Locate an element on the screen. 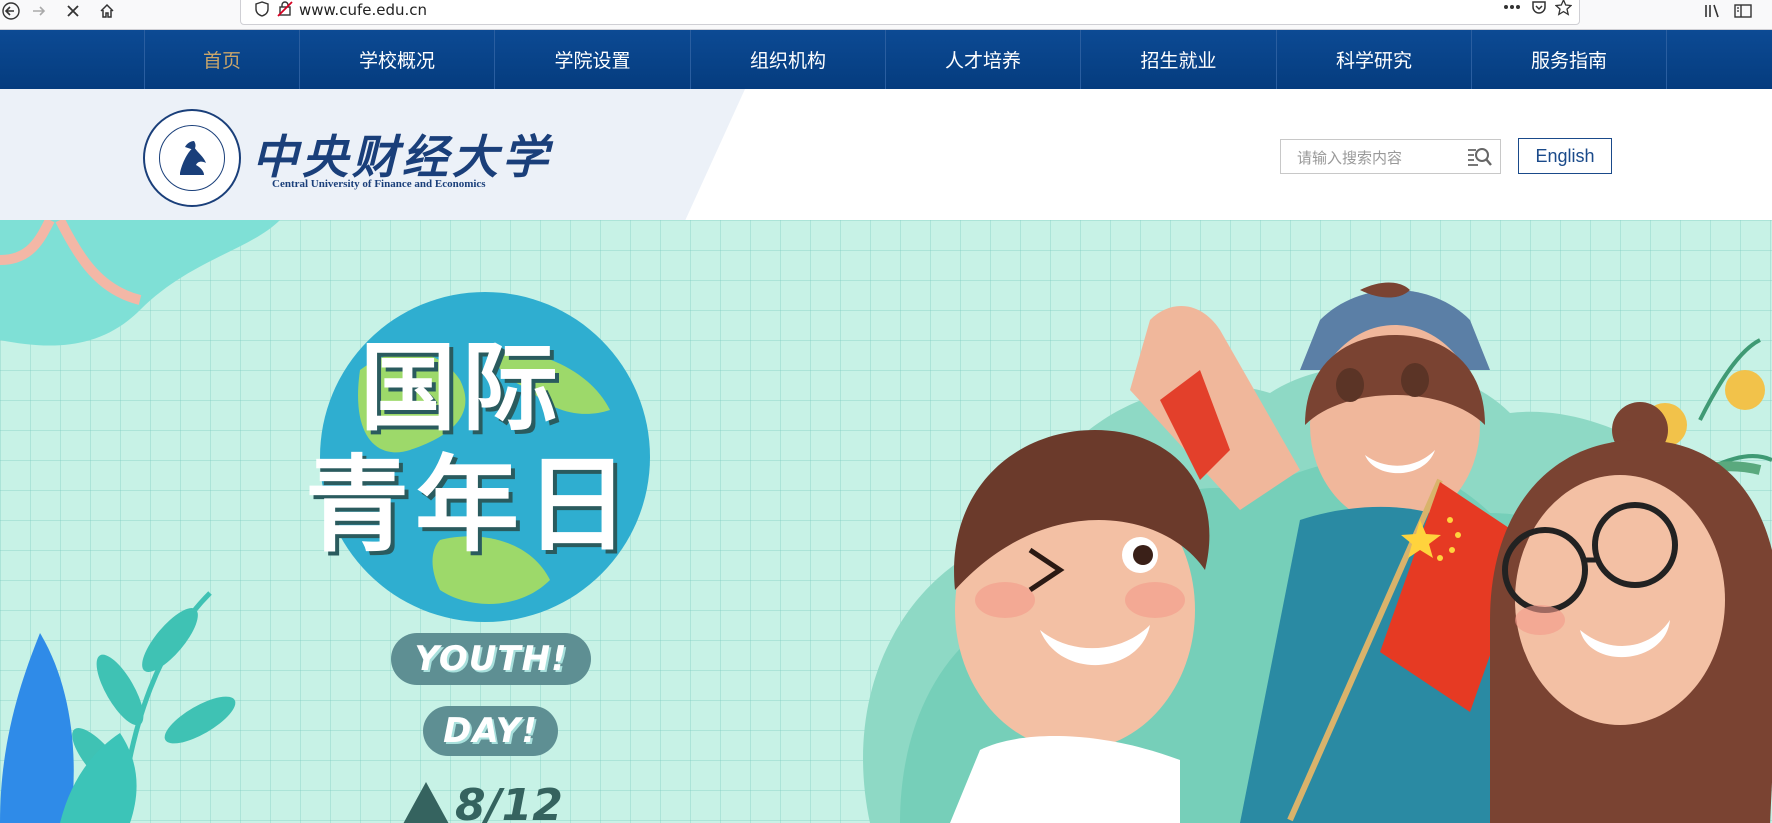  url-bar: www.cufe.edu.cn is located at coordinates (910, 12).